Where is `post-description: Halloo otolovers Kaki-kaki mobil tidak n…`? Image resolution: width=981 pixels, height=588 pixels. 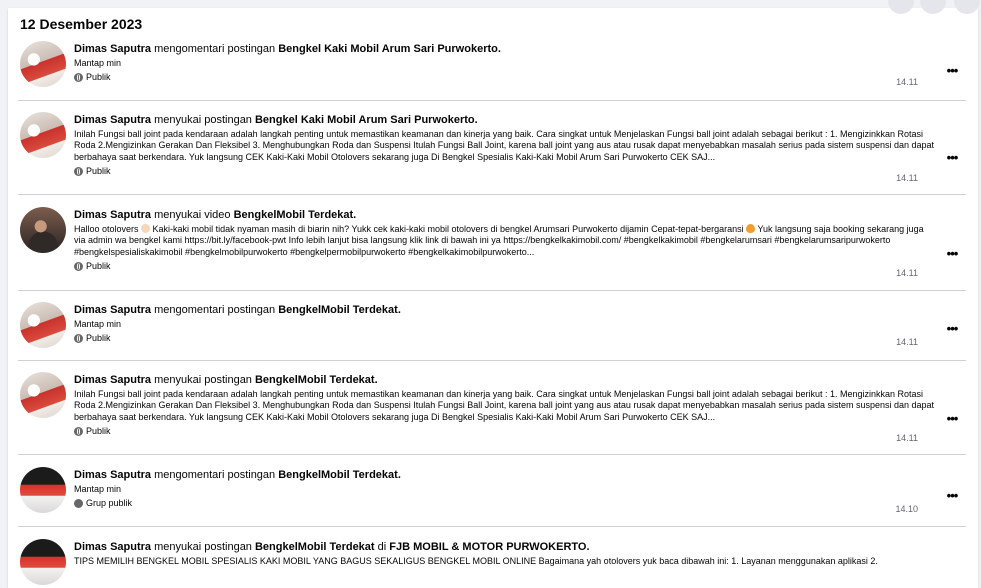 post-description: Halloo otolovers Kaki-kaki mobil tidak n… is located at coordinates (499, 240).